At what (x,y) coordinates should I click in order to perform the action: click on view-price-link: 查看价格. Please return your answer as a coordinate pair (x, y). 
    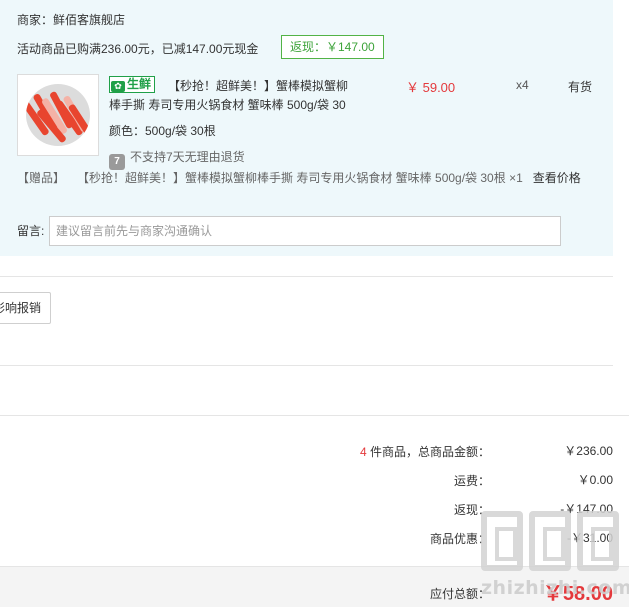
    Looking at the image, I should click on (557, 178).